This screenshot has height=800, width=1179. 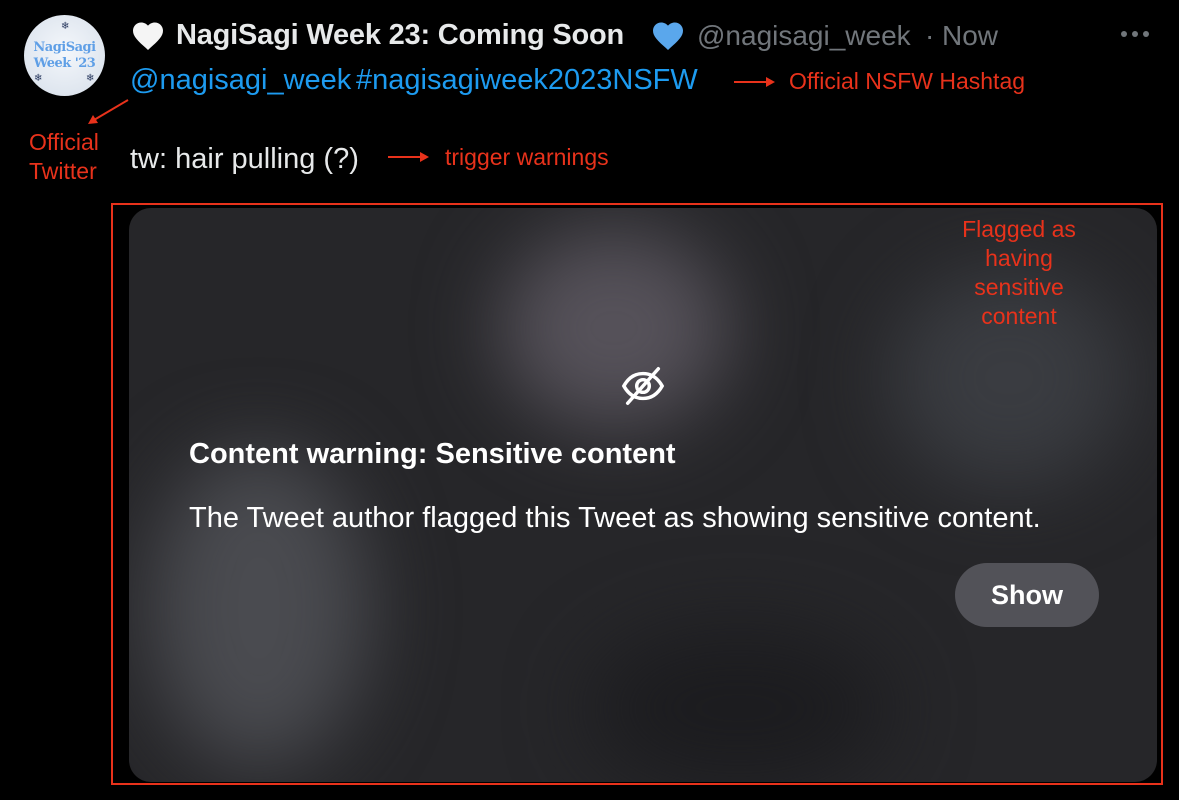 I want to click on white-heart-icon, so click(x=148, y=36).